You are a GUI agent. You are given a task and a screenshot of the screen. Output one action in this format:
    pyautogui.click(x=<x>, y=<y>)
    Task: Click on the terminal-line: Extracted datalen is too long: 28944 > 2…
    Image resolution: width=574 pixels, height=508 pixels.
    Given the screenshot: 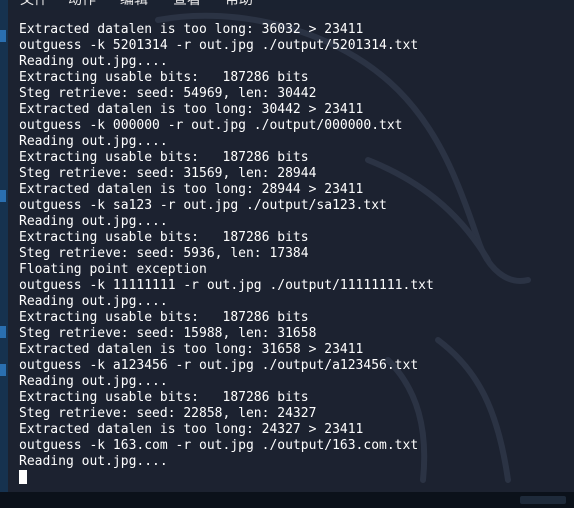 What is the action you would take?
    pyautogui.click(x=191, y=189)
    